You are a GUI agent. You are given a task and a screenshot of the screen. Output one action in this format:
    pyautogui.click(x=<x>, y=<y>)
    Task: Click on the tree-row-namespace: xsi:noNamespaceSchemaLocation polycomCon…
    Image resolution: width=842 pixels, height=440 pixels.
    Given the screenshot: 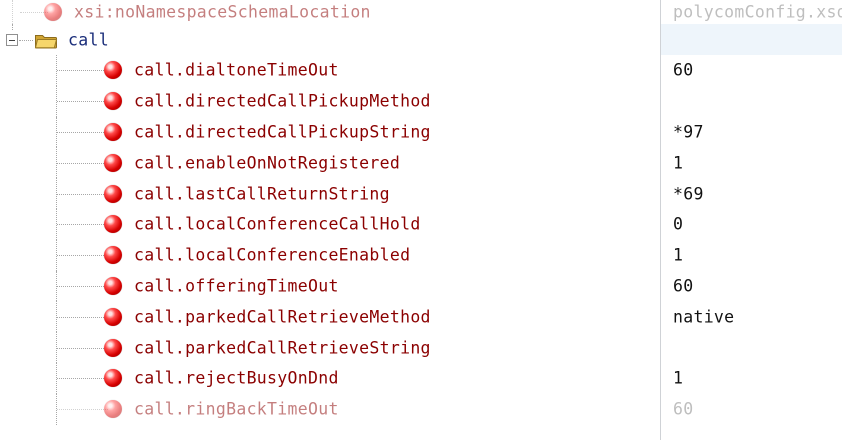 What is the action you would take?
    pyautogui.click(x=421, y=12)
    